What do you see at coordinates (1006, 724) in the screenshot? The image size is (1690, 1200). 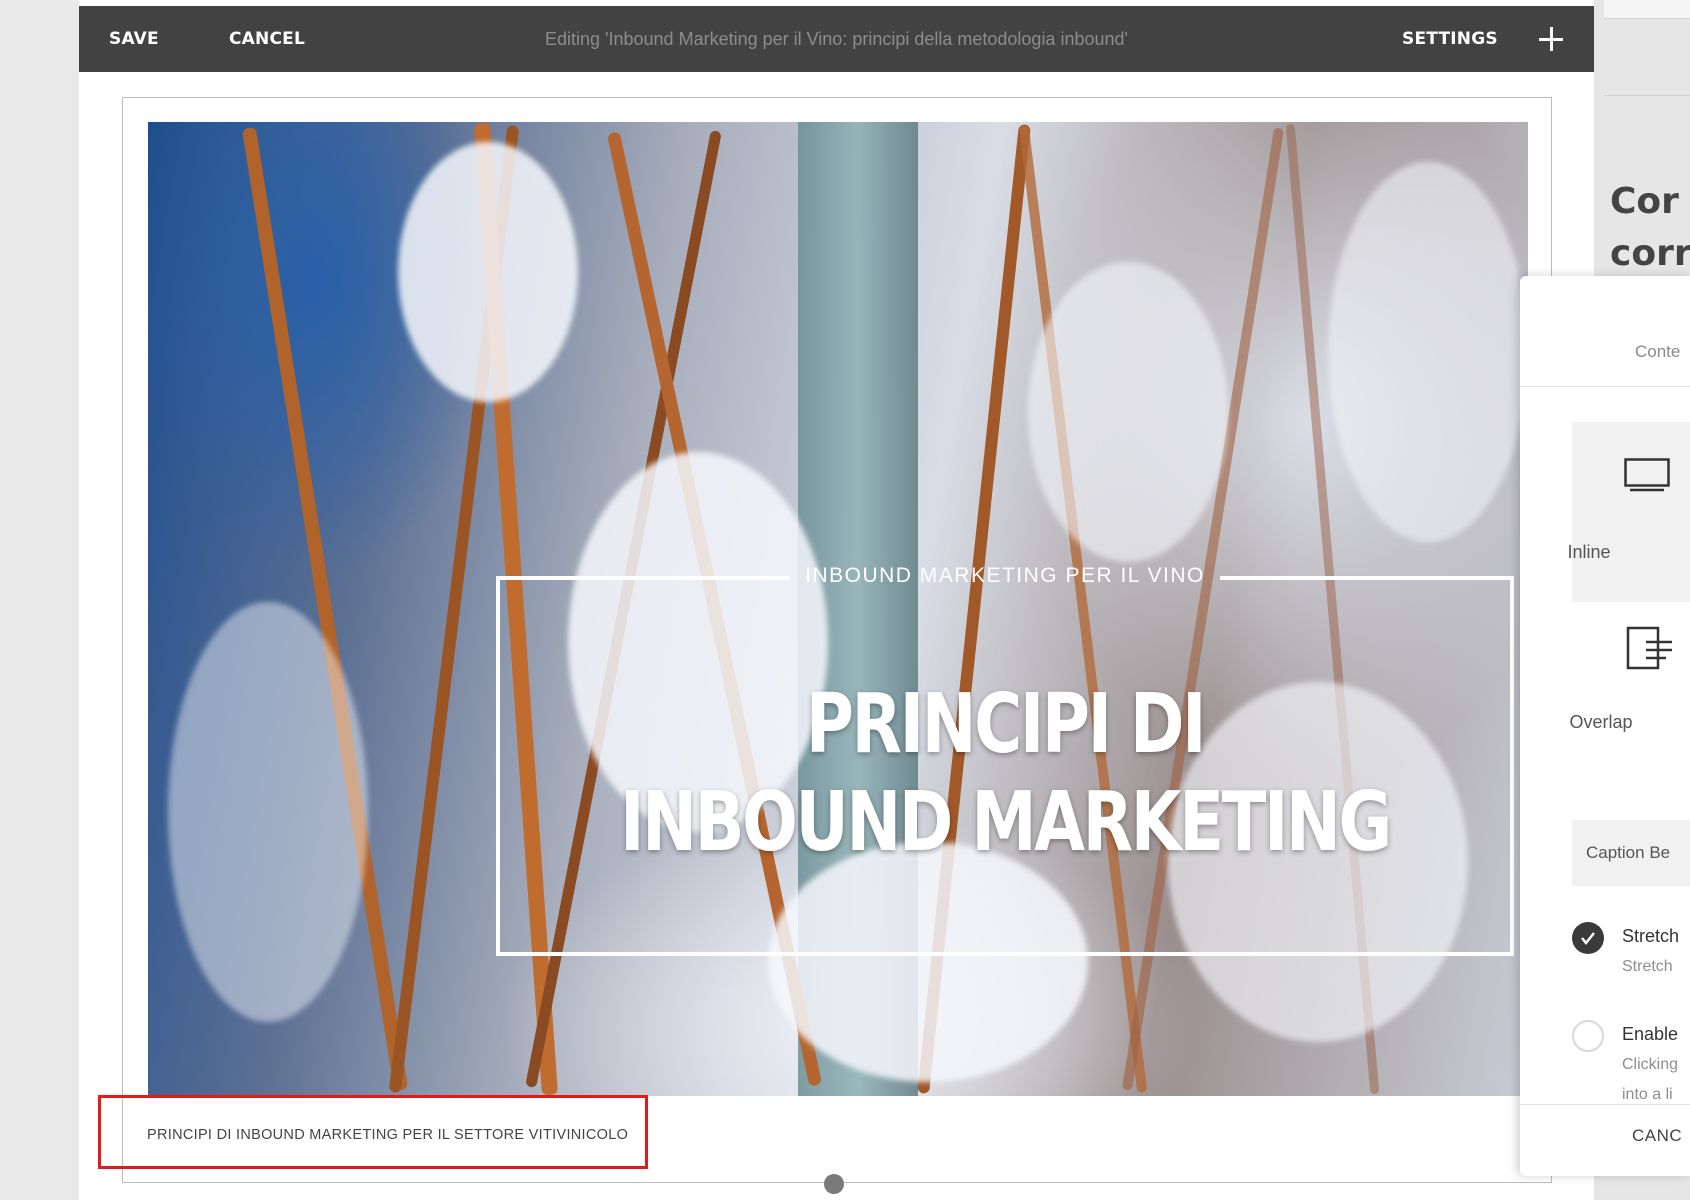 I see `headline-line-1: PRINCIPI DI` at bounding box center [1006, 724].